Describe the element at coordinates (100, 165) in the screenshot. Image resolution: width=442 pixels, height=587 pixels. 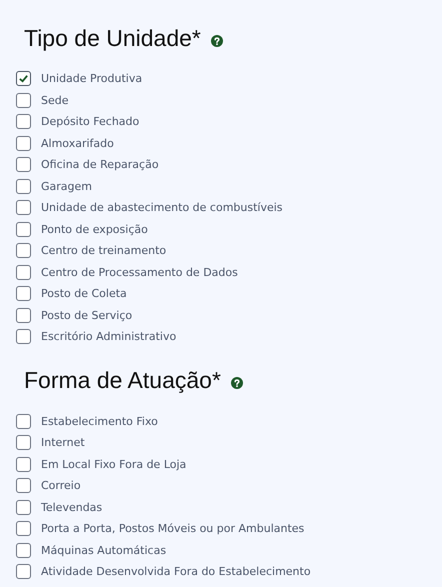
I see `option-label: Oficina de Reparação` at that location.